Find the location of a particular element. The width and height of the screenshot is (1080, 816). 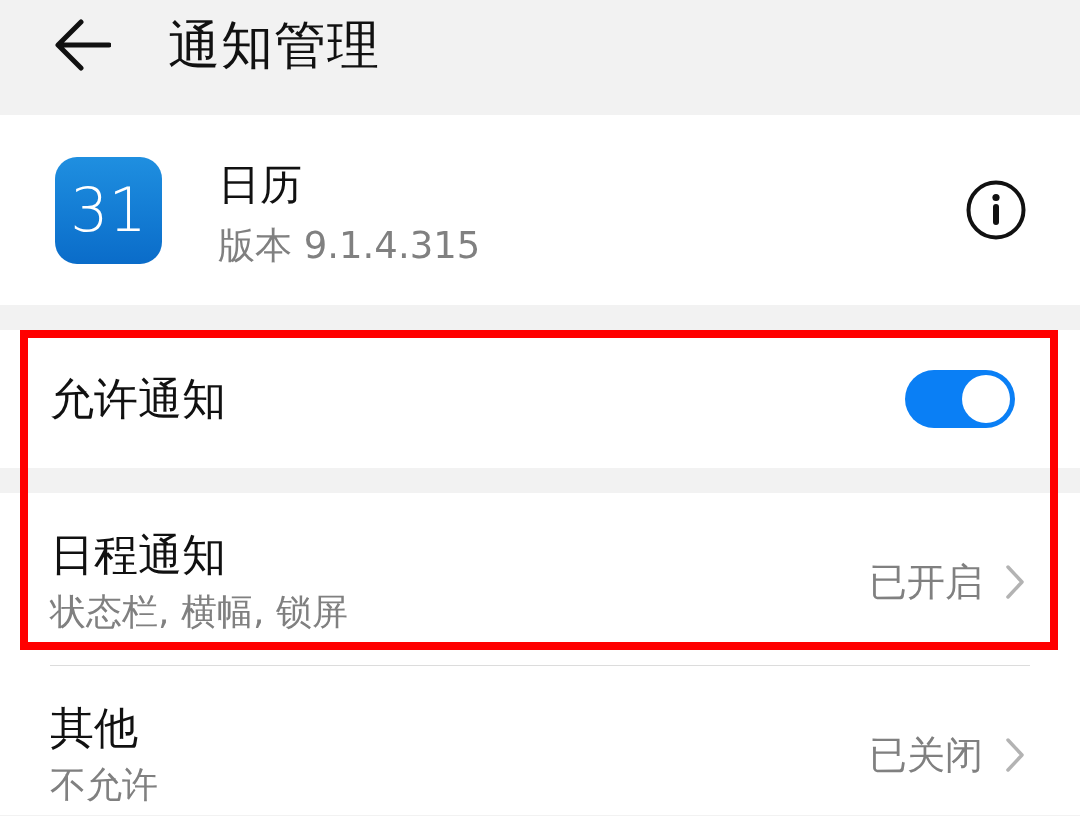

info-icon is located at coordinates (996, 210).